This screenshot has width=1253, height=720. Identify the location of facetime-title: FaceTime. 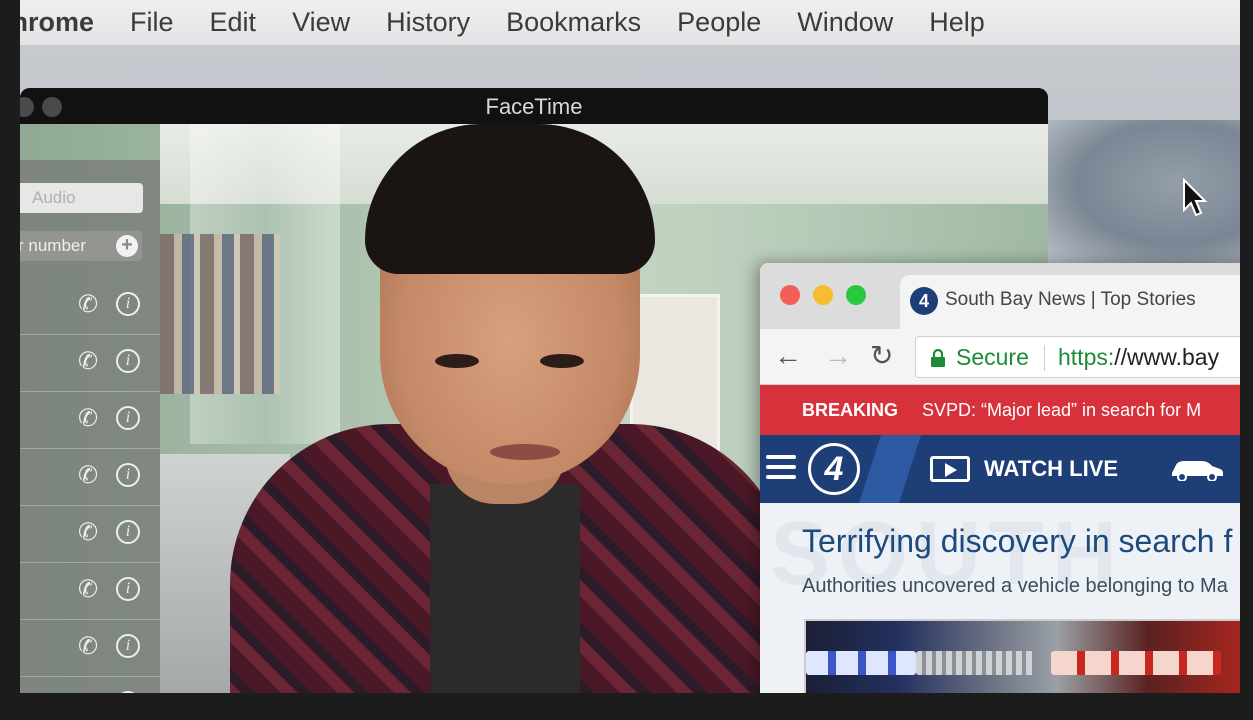
(534, 106).